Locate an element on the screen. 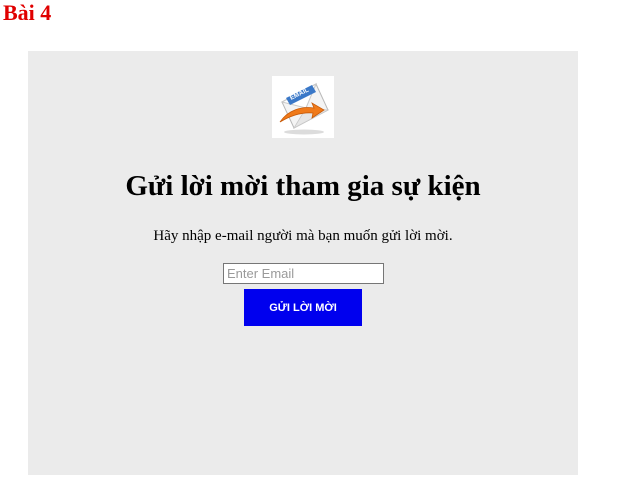  invite-title: Gửi lời mời tham gia sự kiện is located at coordinates (303, 186).